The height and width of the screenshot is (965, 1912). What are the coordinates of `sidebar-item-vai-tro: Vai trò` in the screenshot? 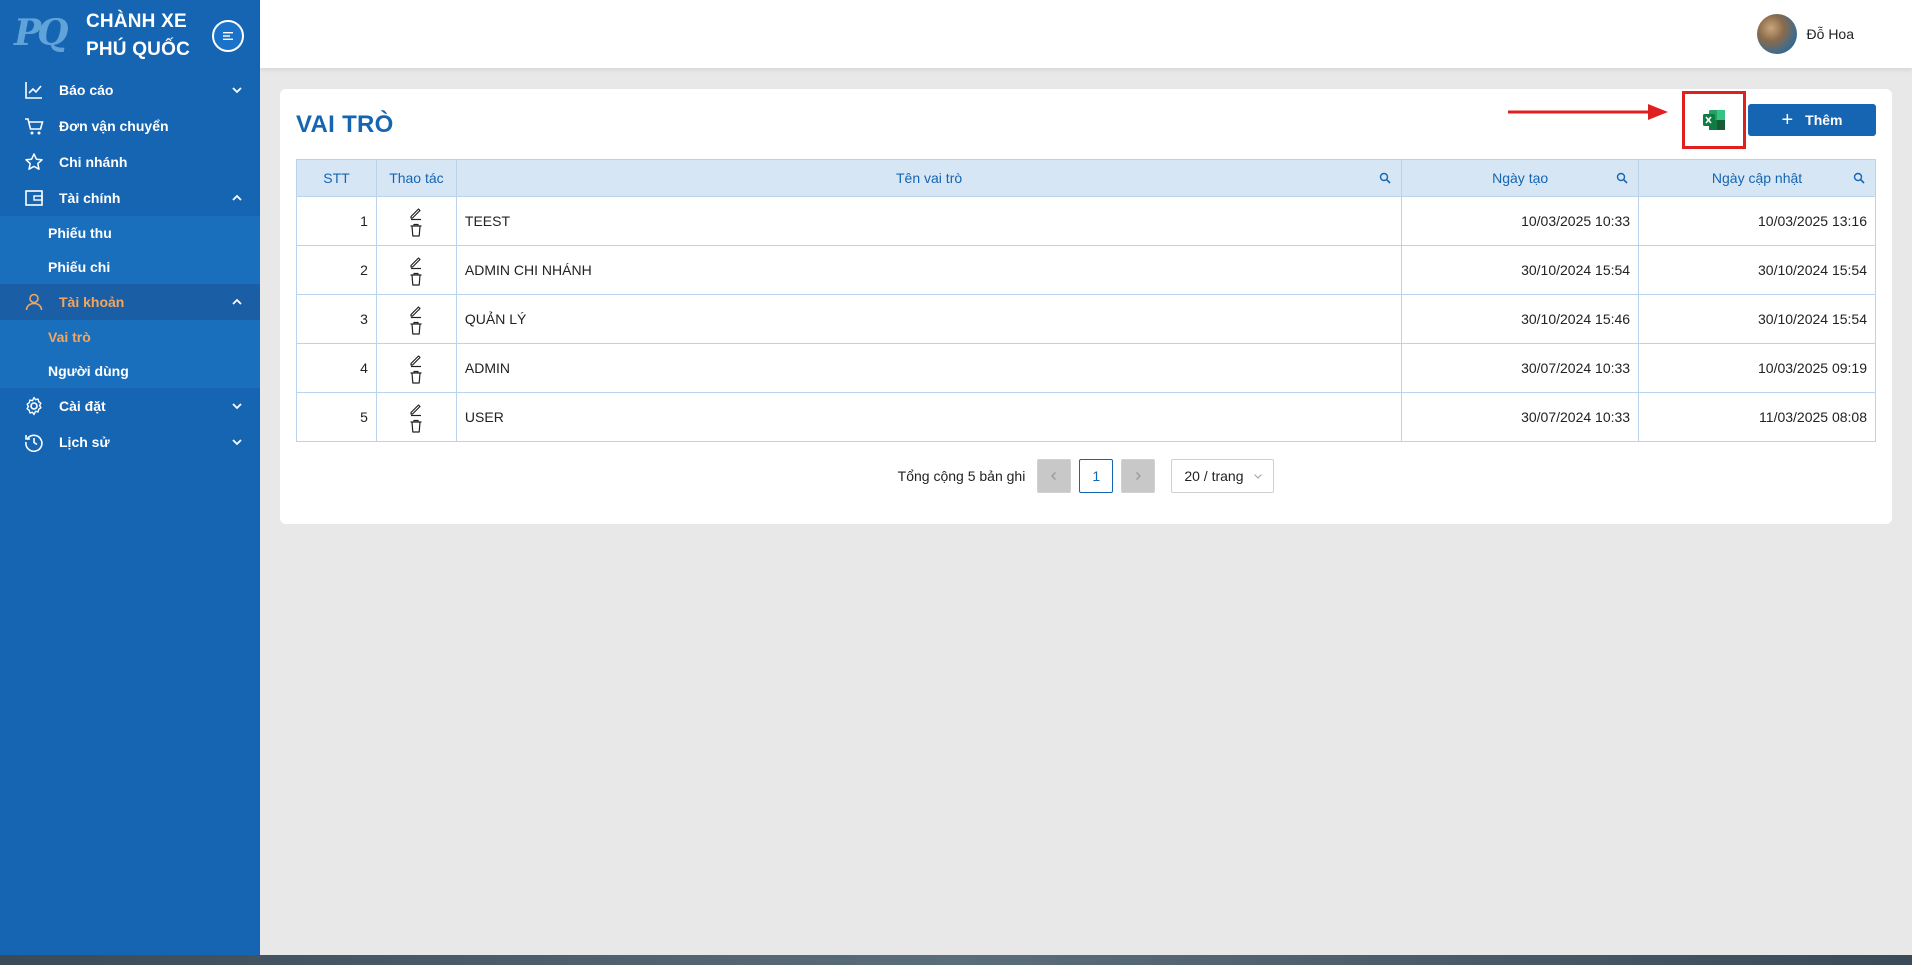 It's located at (130, 337).